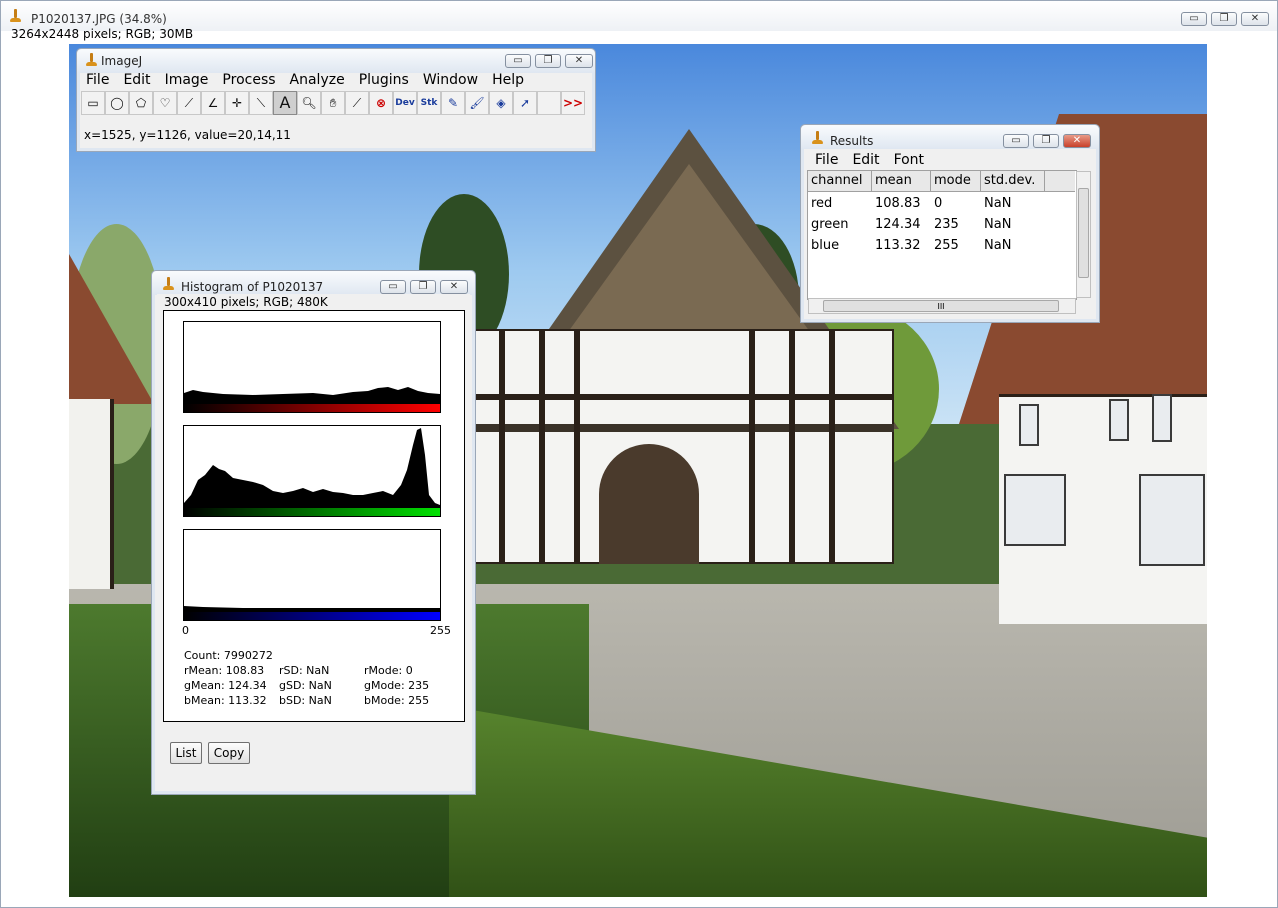 Image resolution: width=1278 pixels, height=908 pixels. What do you see at coordinates (579, 61) in the screenshot?
I see `imagej-close-button: ✕` at bounding box center [579, 61].